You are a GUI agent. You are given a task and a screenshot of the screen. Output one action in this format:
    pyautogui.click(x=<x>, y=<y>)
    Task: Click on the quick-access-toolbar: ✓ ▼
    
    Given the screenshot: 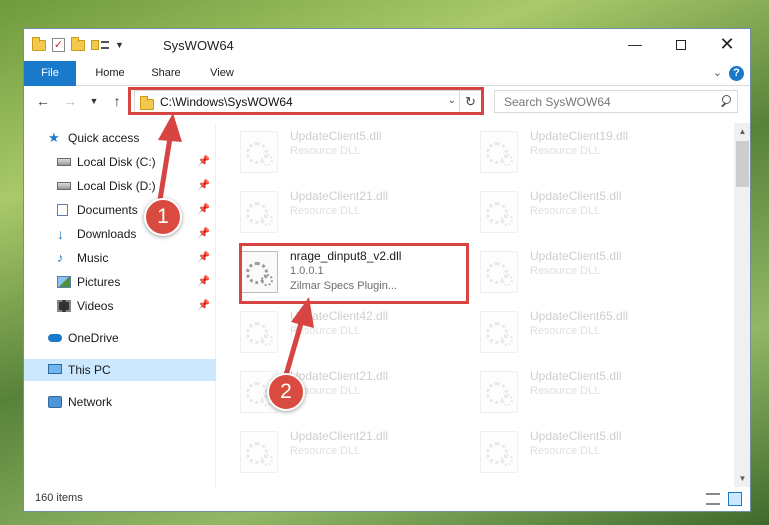 What is the action you would take?
    pyautogui.click(x=78, y=44)
    